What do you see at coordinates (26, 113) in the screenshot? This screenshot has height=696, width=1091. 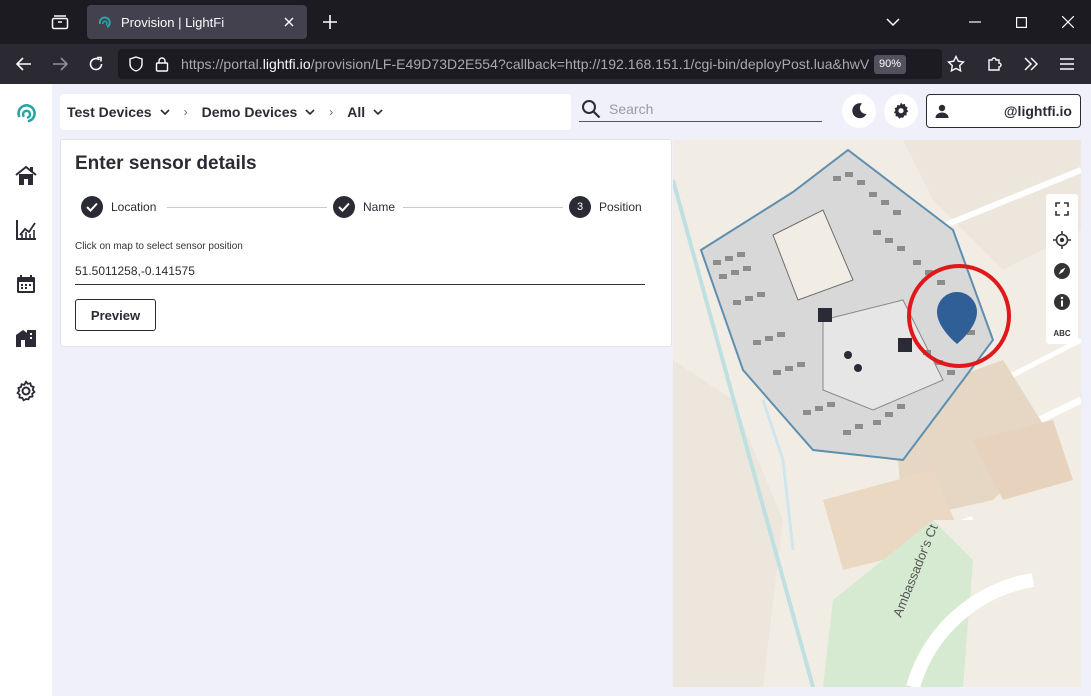 I see `lightfi-logo-icon` at bounding box center [26, 113].